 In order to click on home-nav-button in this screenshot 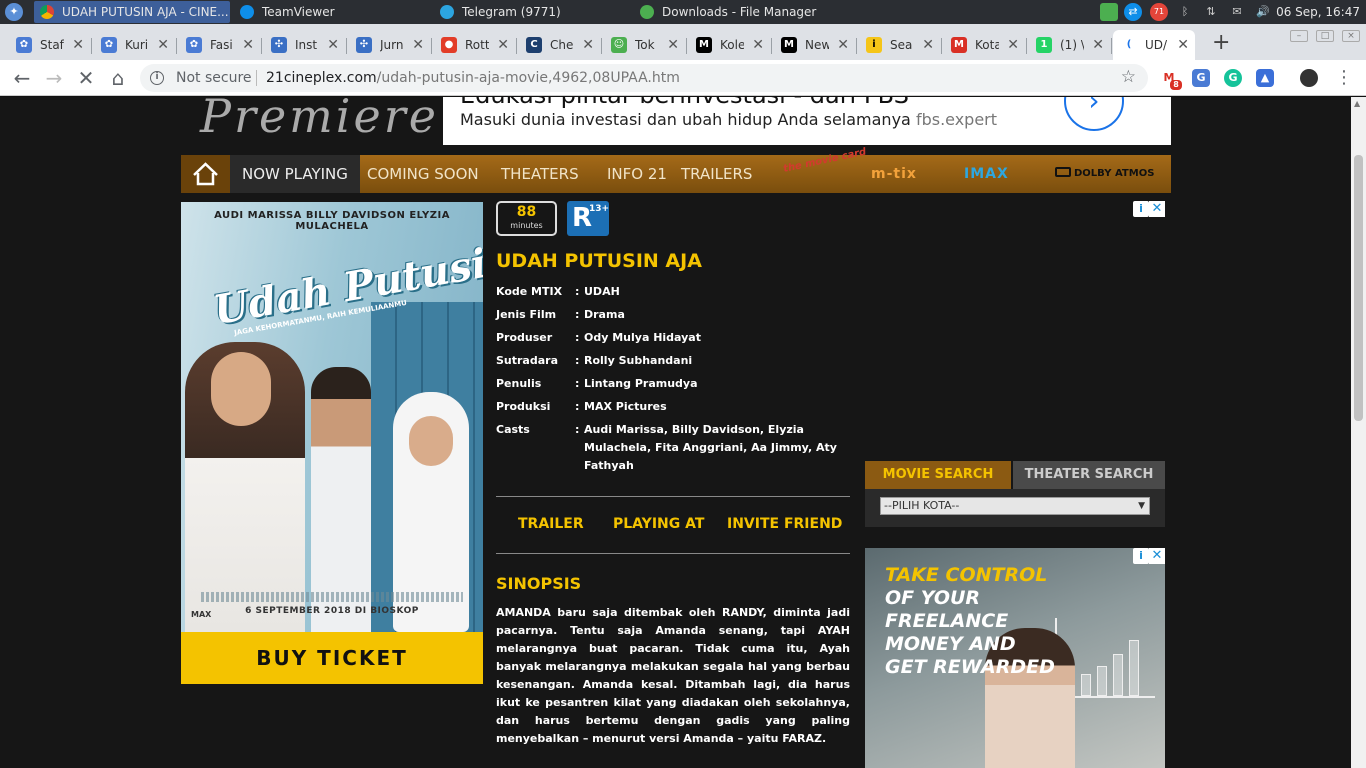, I will do `click(205, 174)`.